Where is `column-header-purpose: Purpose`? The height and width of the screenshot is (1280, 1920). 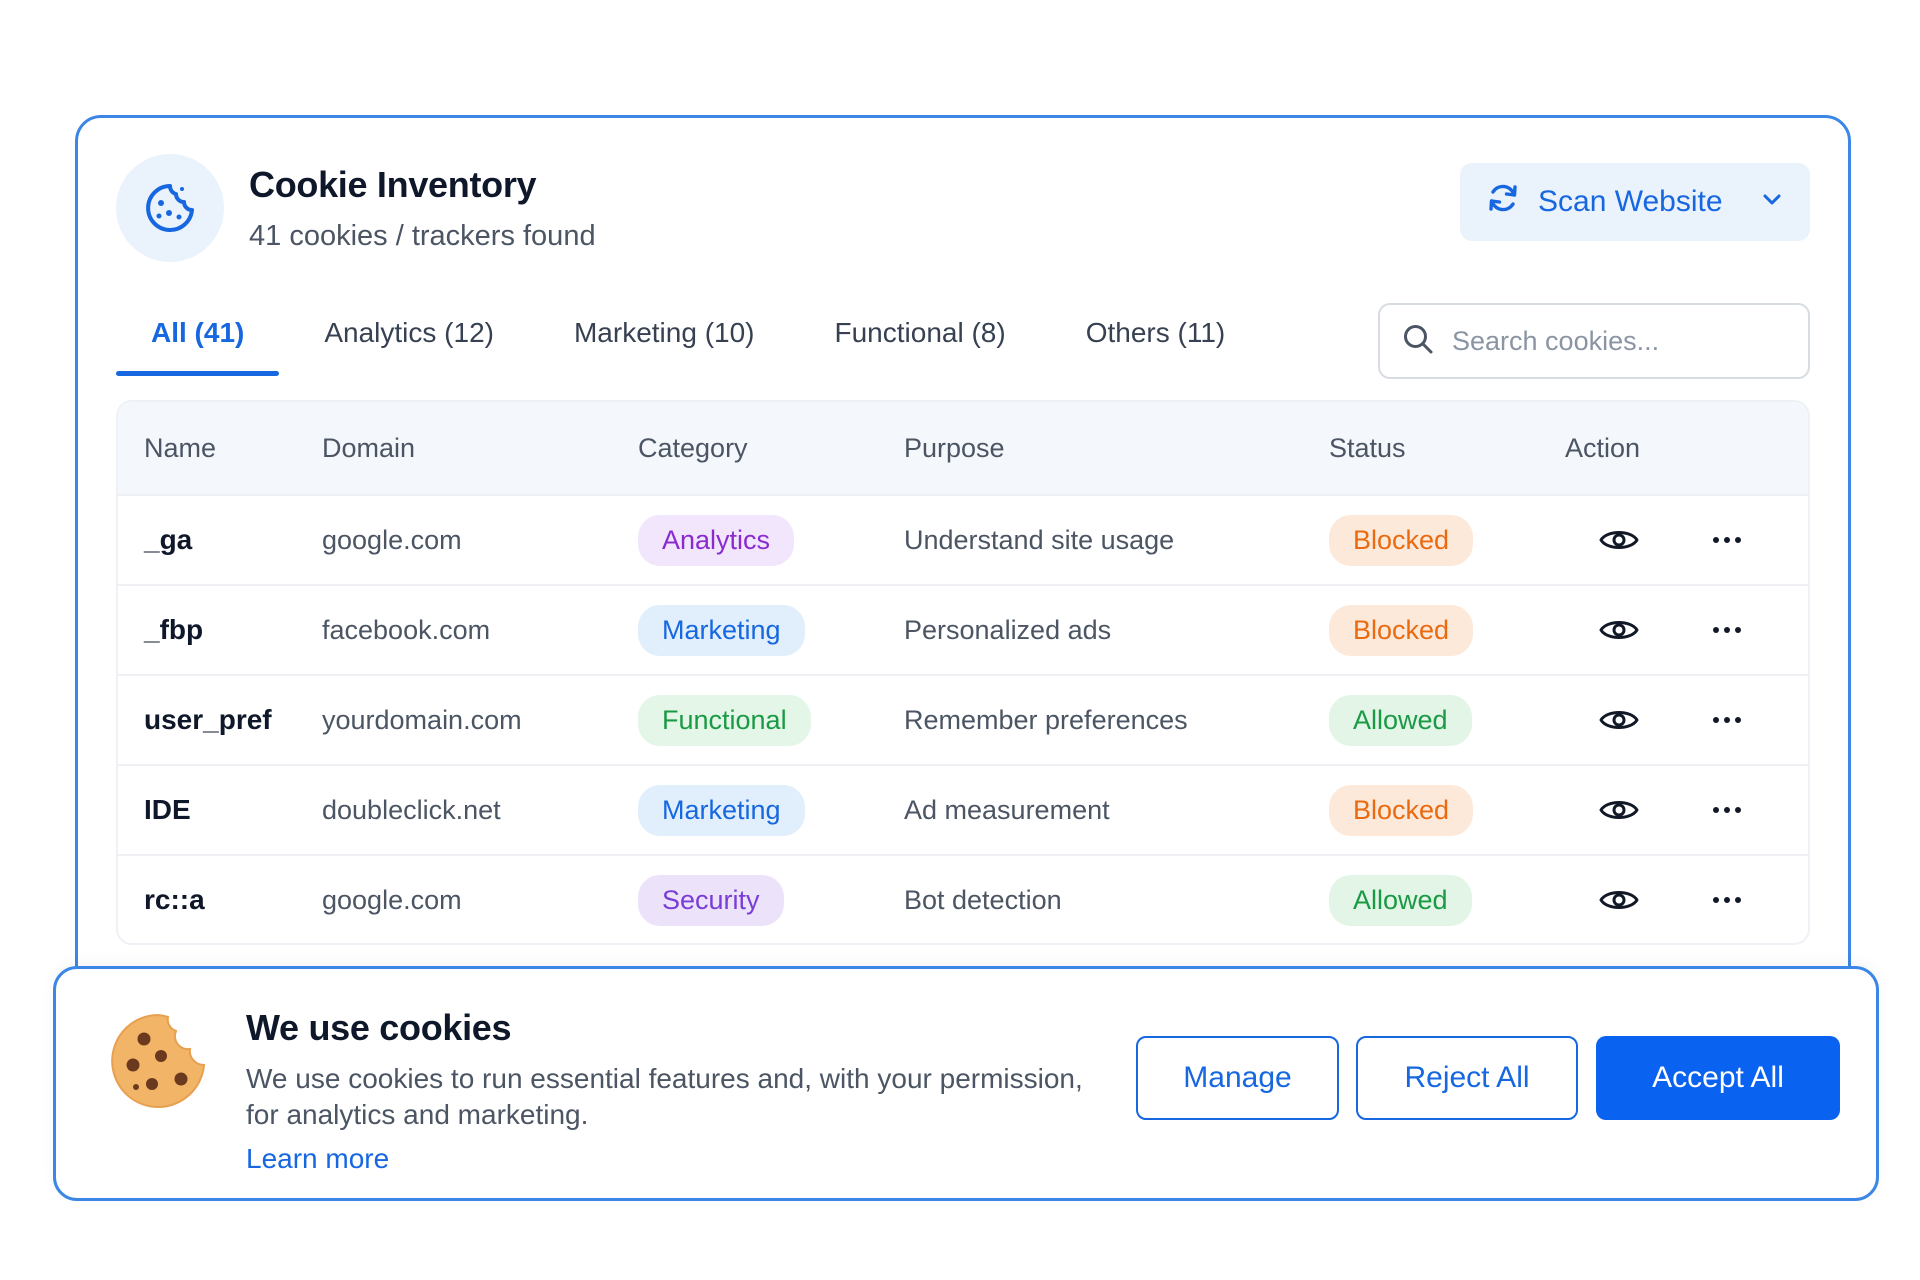
column-header-purpose: Purpose is located at coordinates (1116, 448).